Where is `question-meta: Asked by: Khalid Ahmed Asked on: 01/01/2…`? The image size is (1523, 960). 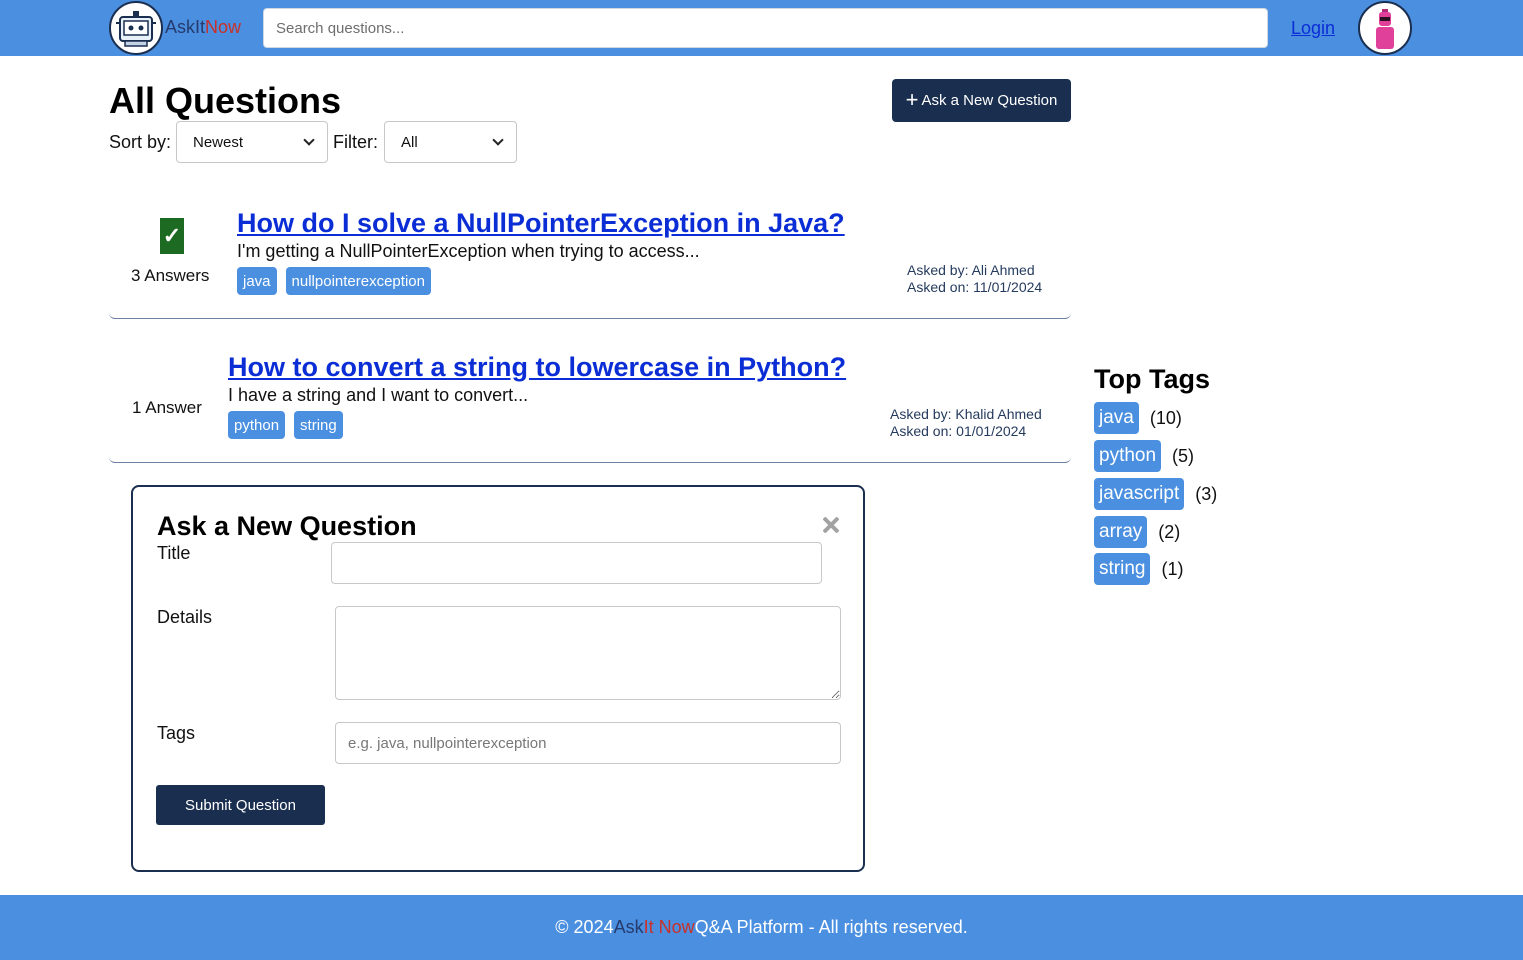
question-meta: Asked by: Khalid Ahmed Asked on: 01/01/2… is located at coordinates (966, 423).